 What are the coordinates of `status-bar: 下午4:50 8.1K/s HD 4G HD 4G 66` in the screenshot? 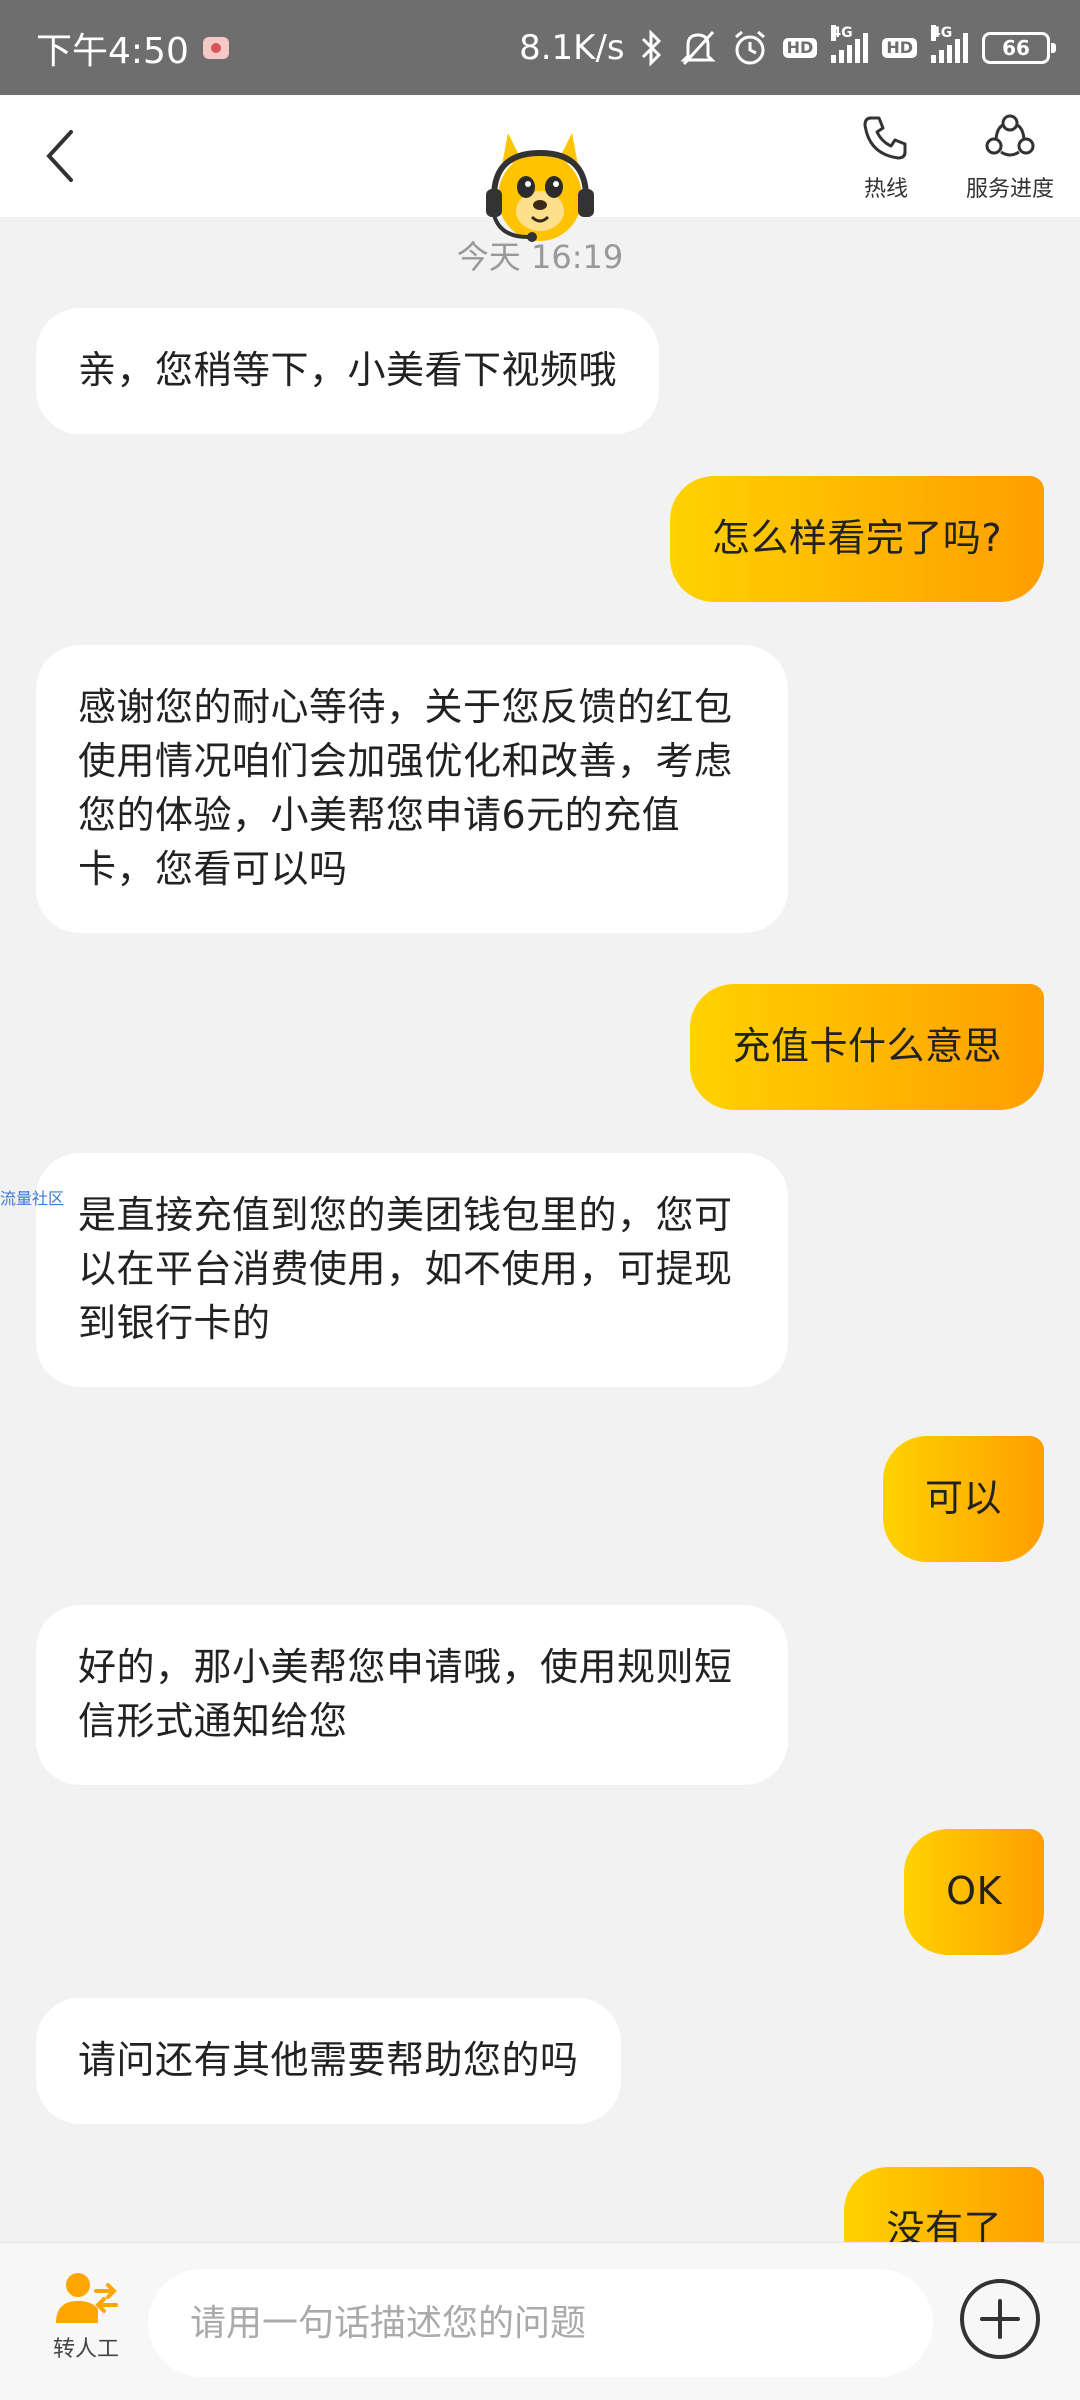 It's located at (540, 47).